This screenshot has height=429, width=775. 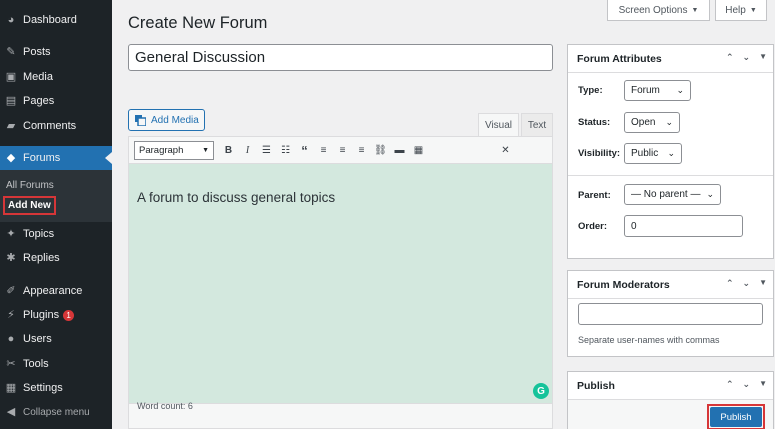 I want to click on sidebar-item-comments: ▰ Comments, so click(x=56, y=126).